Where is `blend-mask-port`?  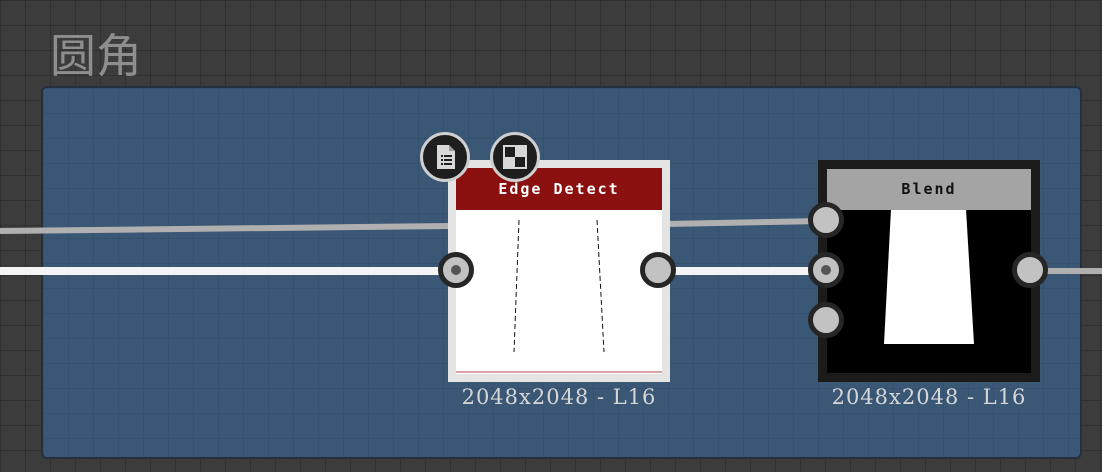
blend-mask-port is located at coordinates (826, 320).